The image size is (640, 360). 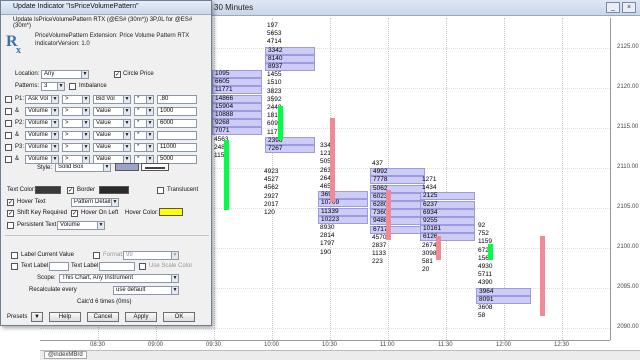 What do you see at coordinates (106, 8) in the screenshot?
I see `dialog-titlebar: Update Indicator "IsPriceVolumePattern"` at bounding box center [106, 8].